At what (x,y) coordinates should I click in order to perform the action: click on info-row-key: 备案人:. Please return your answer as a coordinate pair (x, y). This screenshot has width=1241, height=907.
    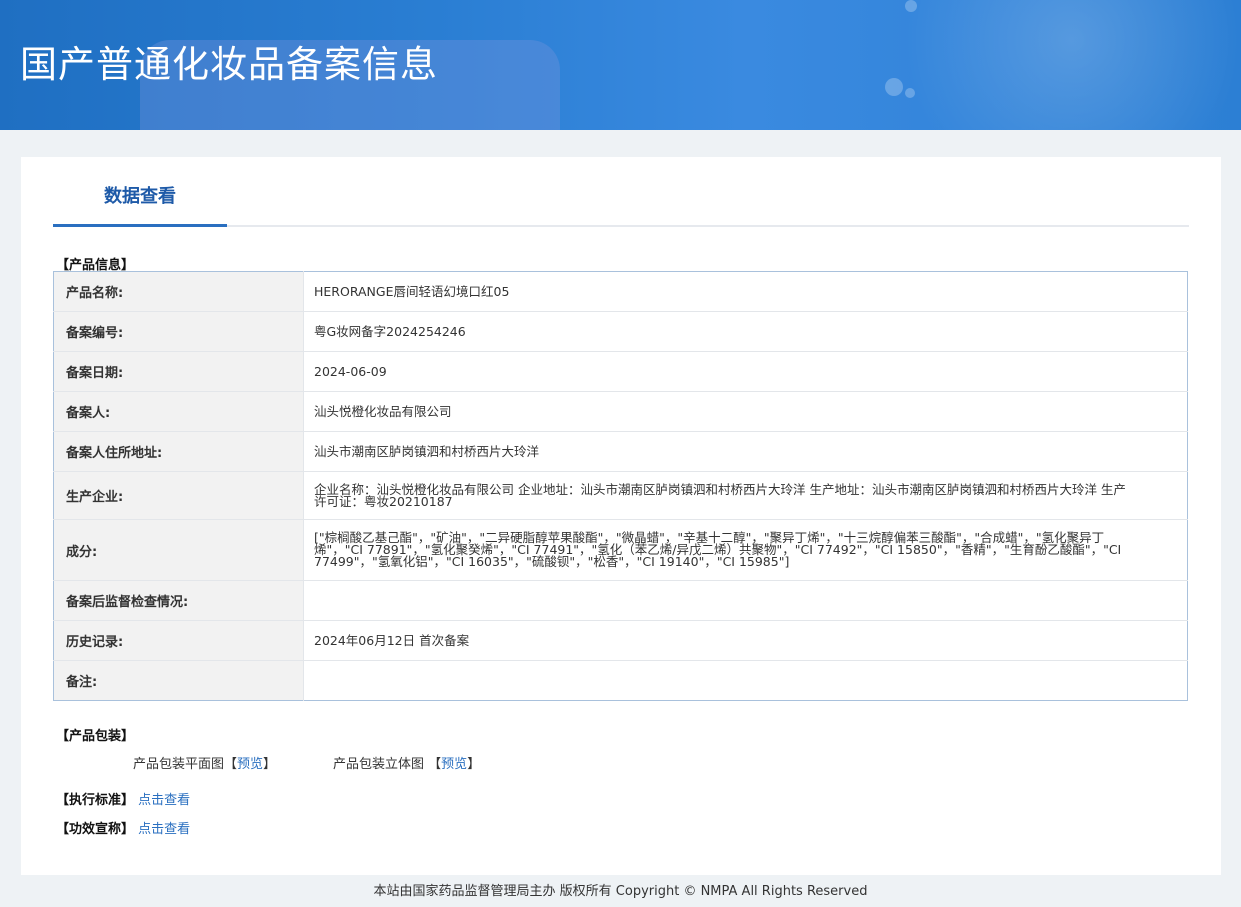
    Looking at the image, I should click on (178, 411).